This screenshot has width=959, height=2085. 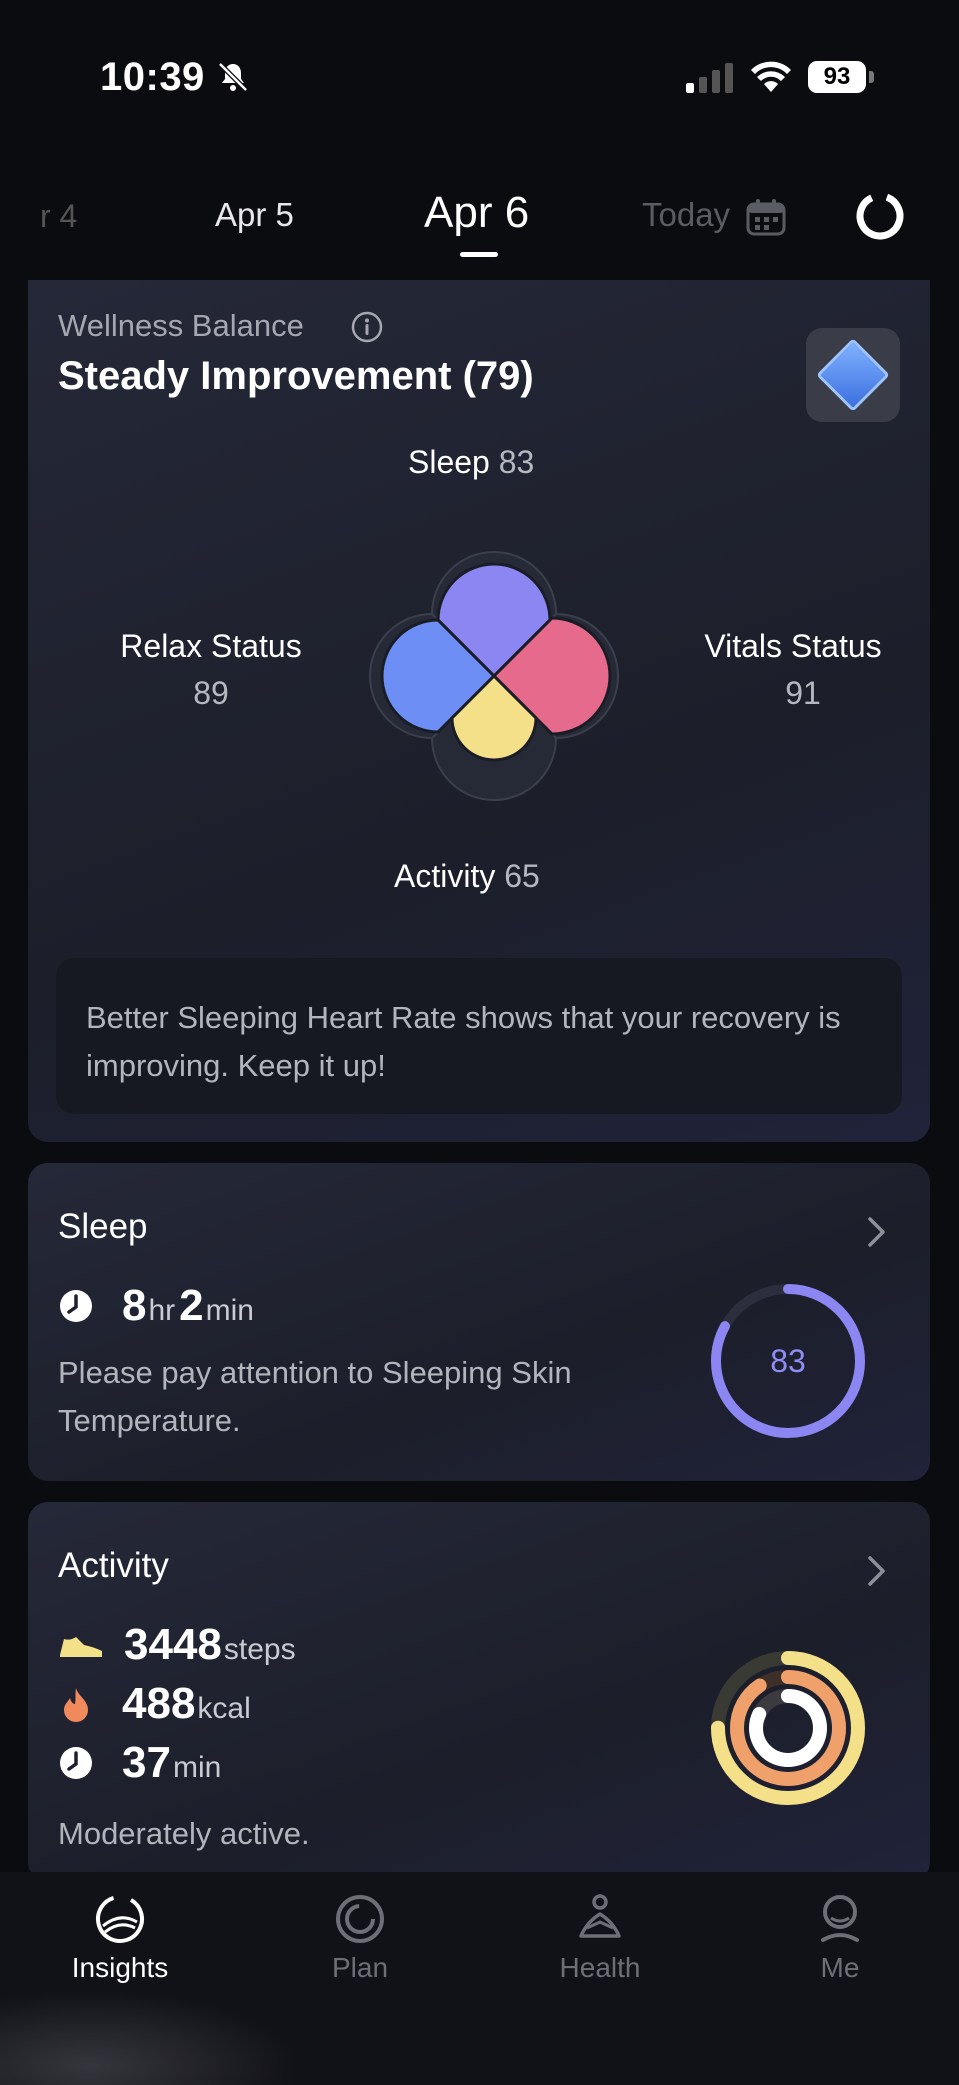 What do you see at coordinates (191, 1305) in the screenshot?
I see `sleep-minutes: 2` at bounding box center [191, 1305].